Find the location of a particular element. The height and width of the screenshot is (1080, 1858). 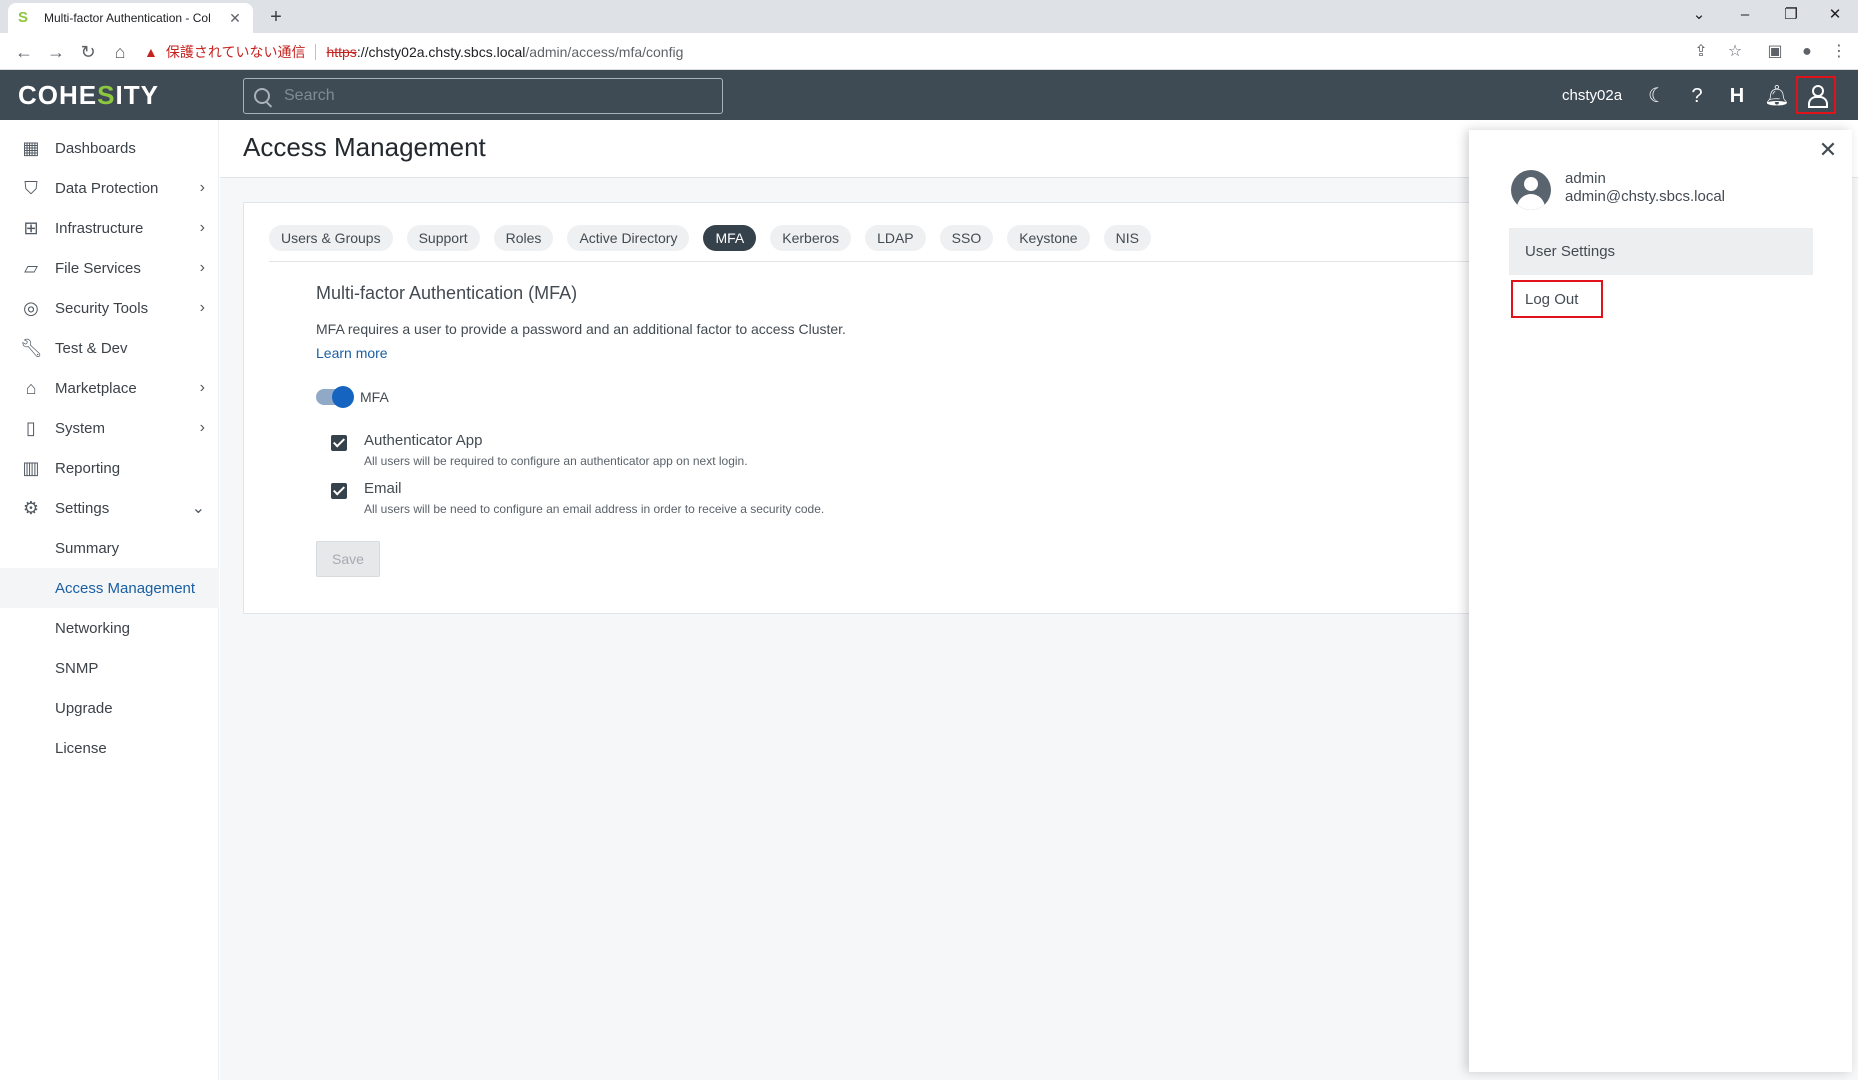

email-checkbox is located at coordinates (339, 491).